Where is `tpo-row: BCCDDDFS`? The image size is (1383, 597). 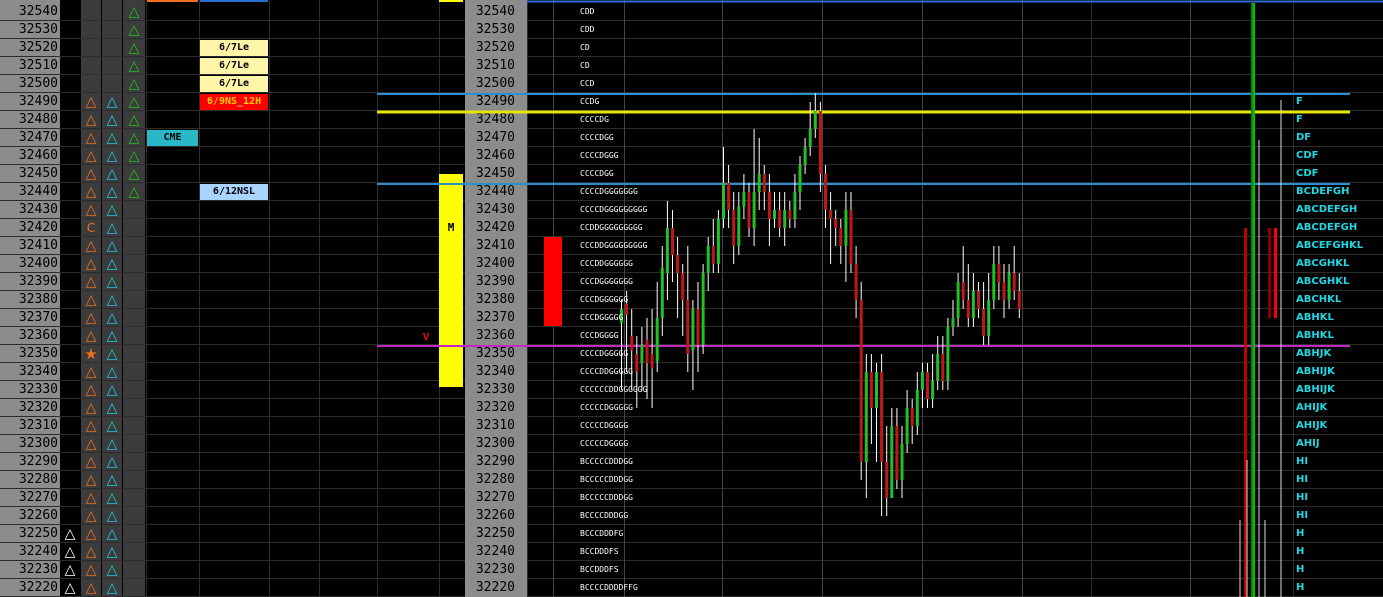 tpo-row: BCCDDDFS is located at coordinates (599, 551).